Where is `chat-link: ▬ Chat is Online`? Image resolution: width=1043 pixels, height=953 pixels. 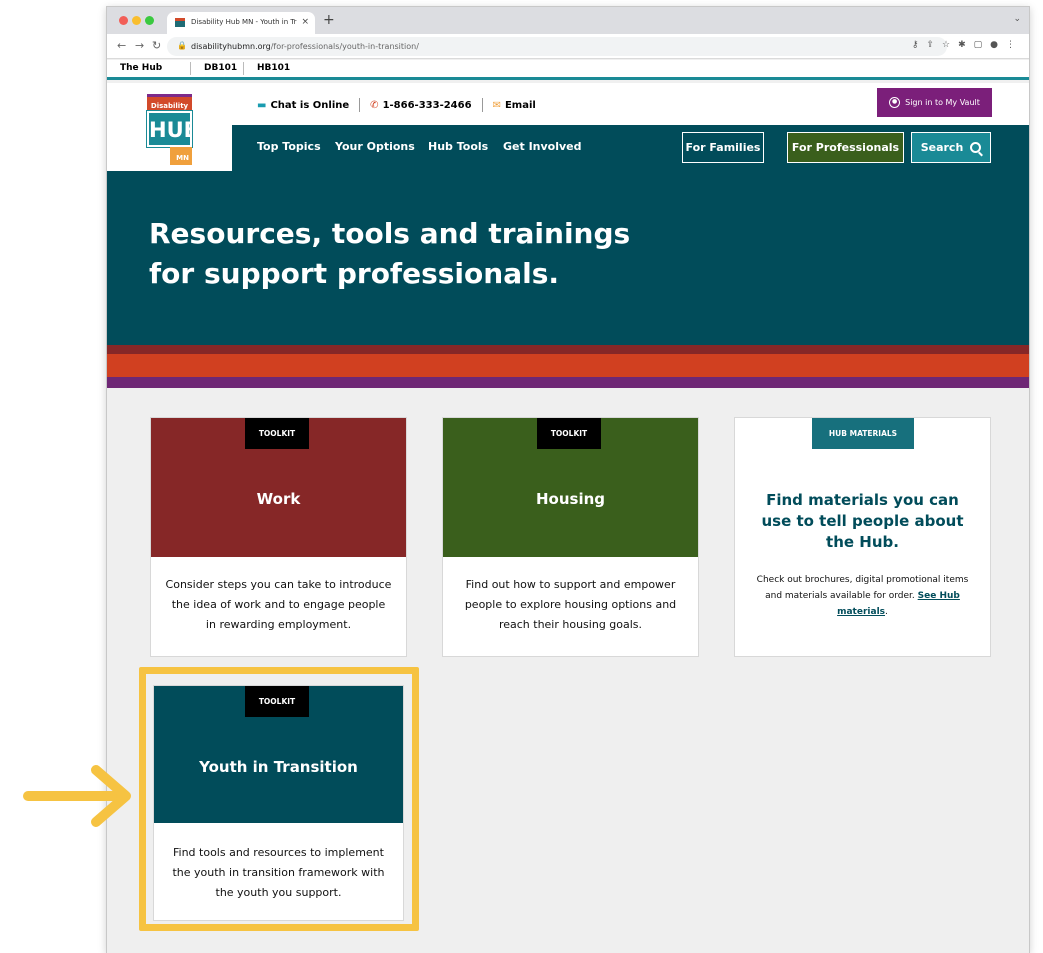 chat-link: ▬ Chat is Online is located at coordinates (303, 105).